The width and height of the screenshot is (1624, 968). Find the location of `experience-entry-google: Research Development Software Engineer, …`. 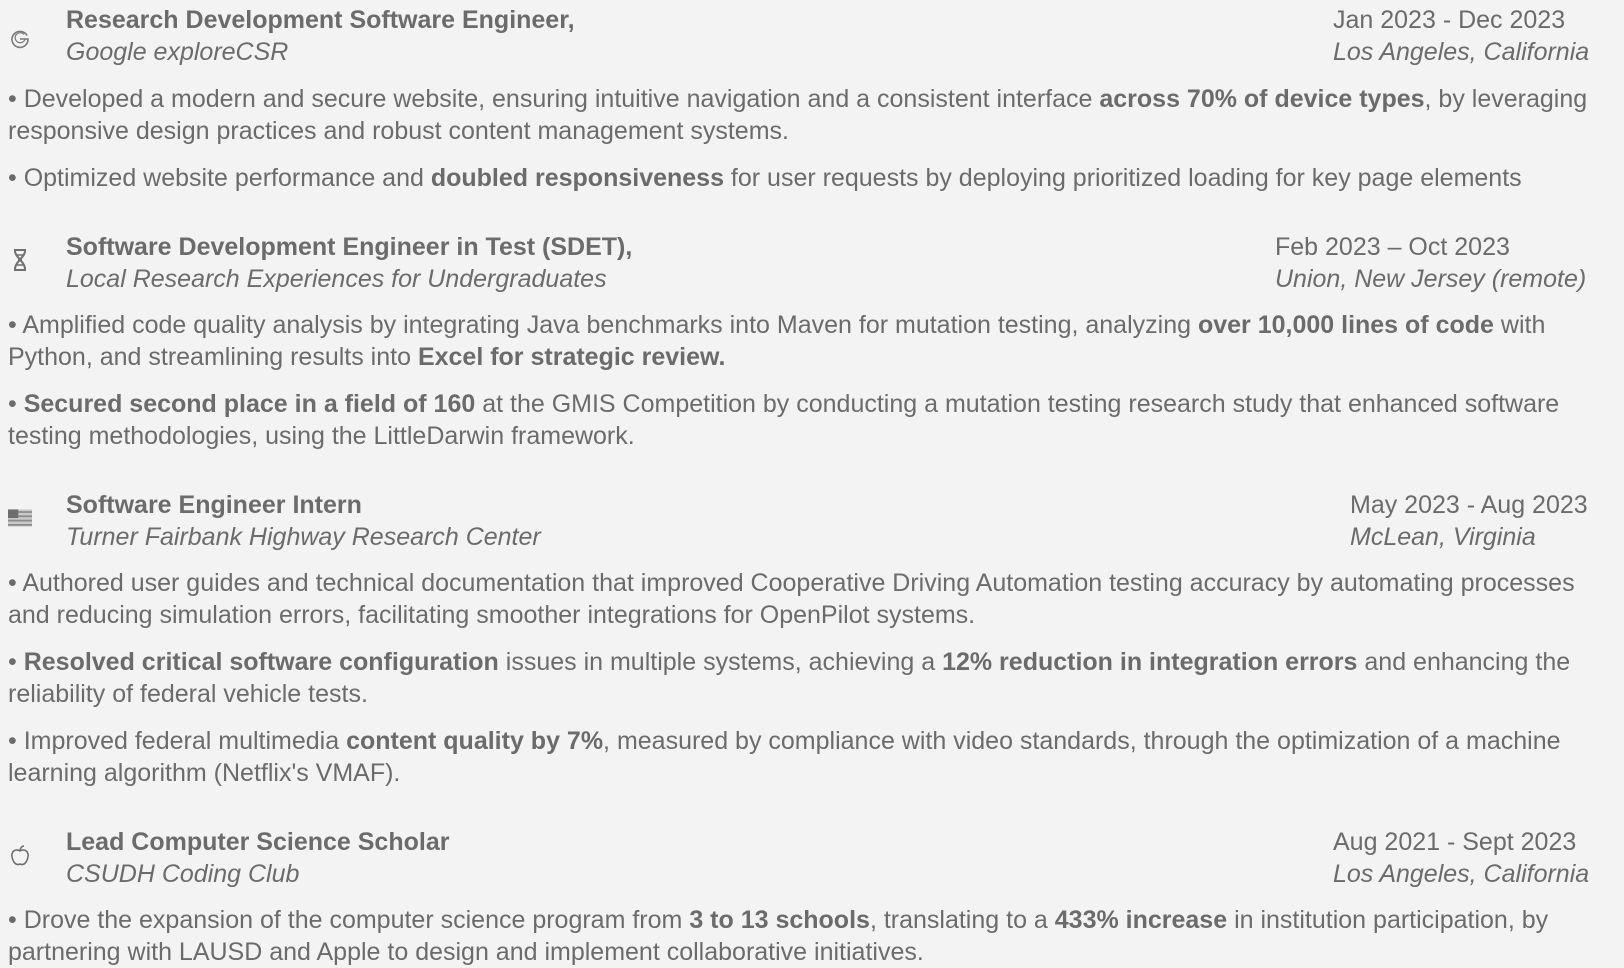

experience-entry-google: Research Development Software Engineer, … is located at coordinates (812, 37).